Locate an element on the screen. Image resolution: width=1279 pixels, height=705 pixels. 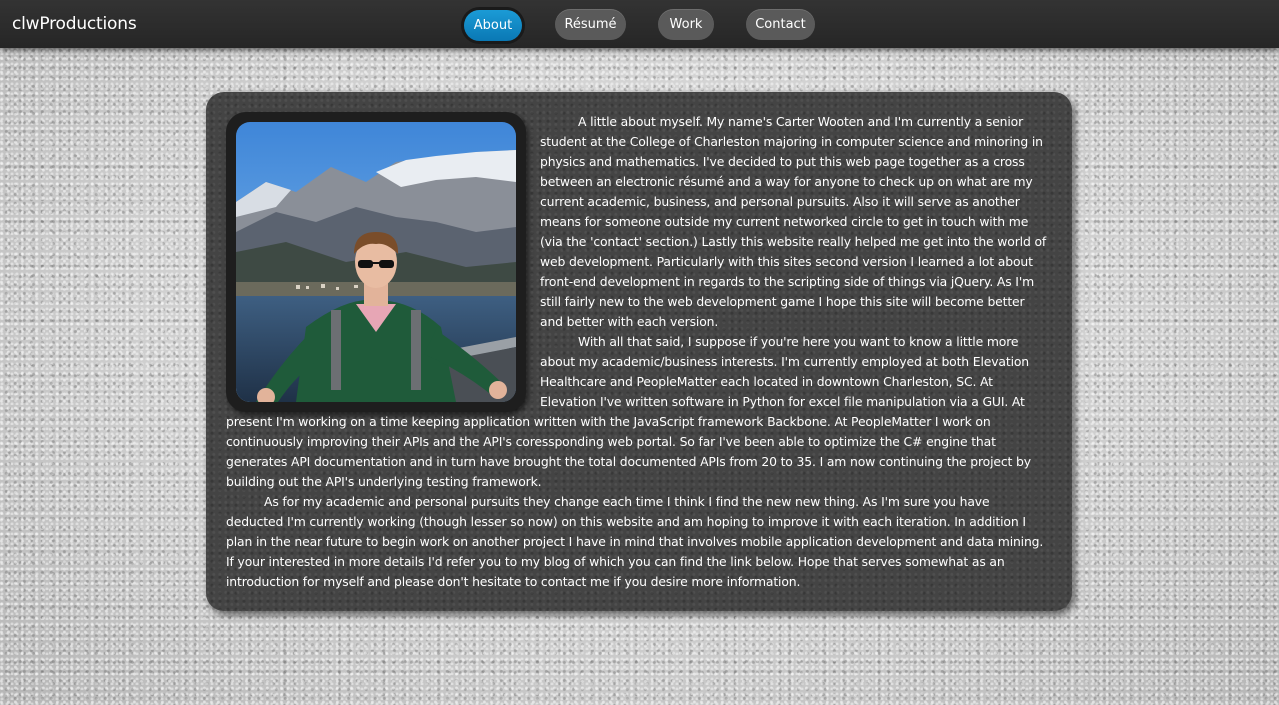
nav-contact-button: Contact is located at coordinates (780, 24).